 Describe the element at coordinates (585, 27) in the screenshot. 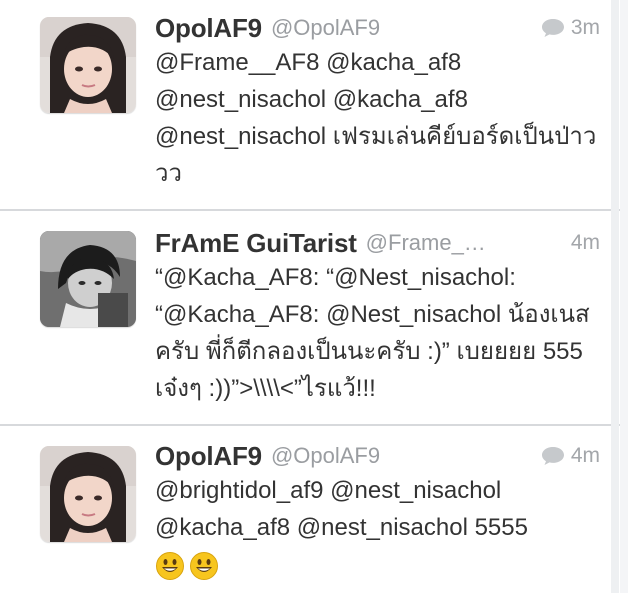

I see `timestamp: 3m` at that location.